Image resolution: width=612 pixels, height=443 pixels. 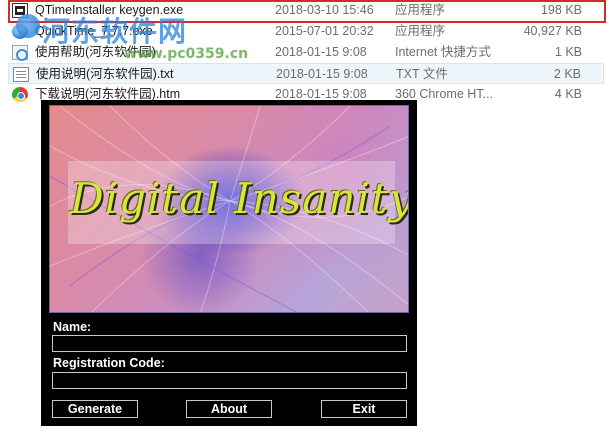 What do you see at coordinates (109, 363) in the screenshot?
I see `registration-code-label: Registration Code:` at bounding box center [109, 363].